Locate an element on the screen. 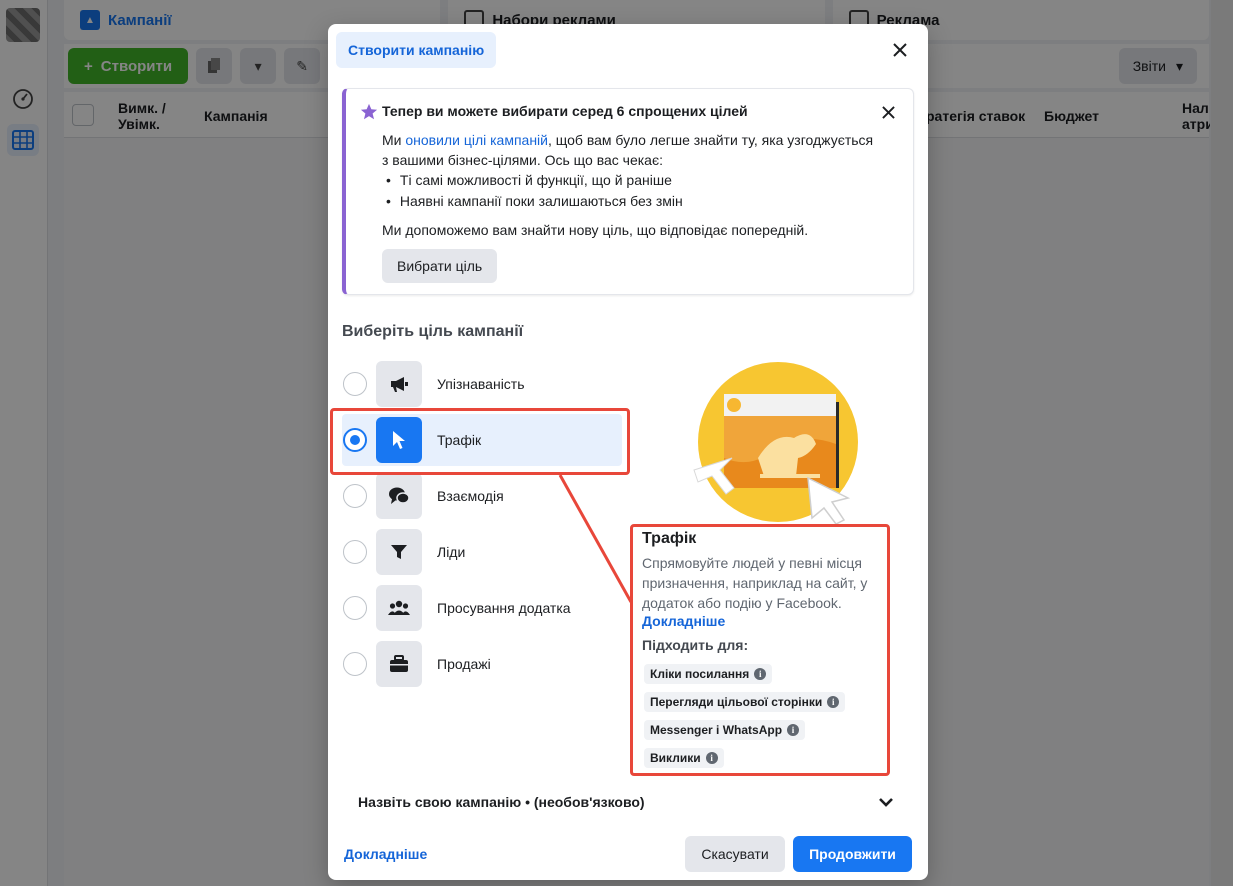  notice-close-button is located at coordinates (888, 112).